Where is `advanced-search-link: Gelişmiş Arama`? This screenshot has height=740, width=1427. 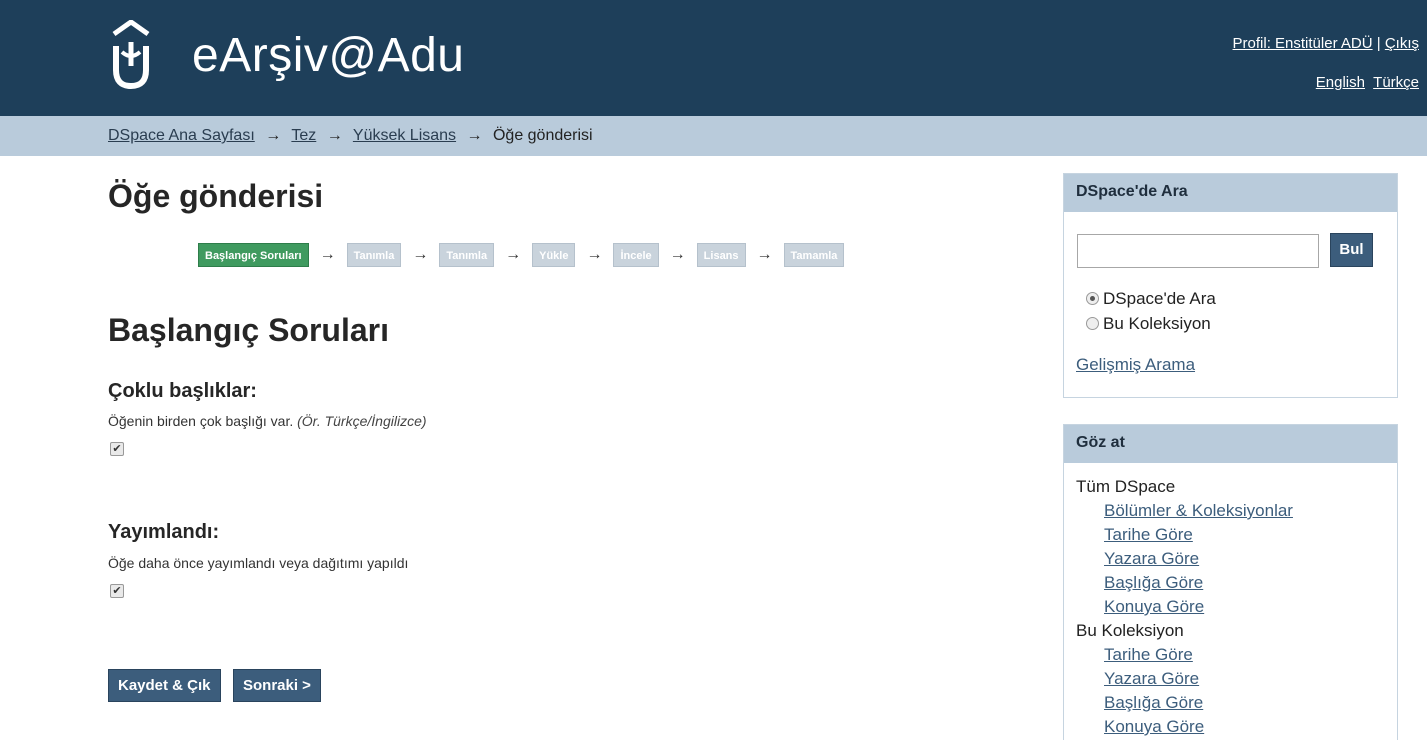
advanced-search-link: Gelişmiş Arama is located at coordinates (1135, 365).